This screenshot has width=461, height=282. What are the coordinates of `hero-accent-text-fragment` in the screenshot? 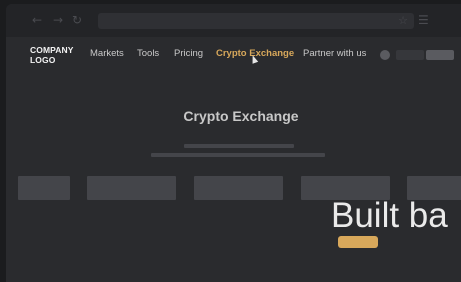 It's located at (358, 242).